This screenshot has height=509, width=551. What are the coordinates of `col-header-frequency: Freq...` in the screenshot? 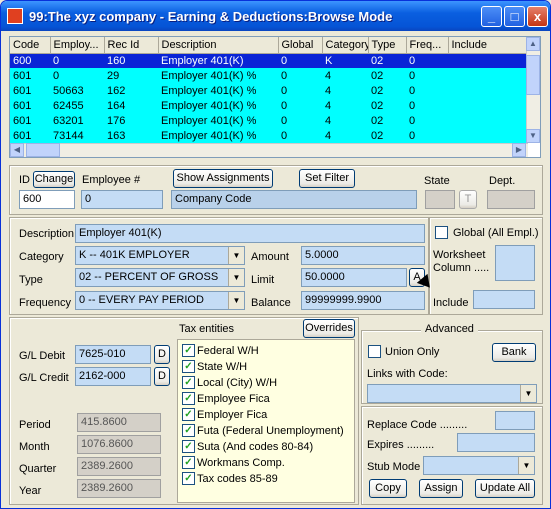 It's located at (427, 45).